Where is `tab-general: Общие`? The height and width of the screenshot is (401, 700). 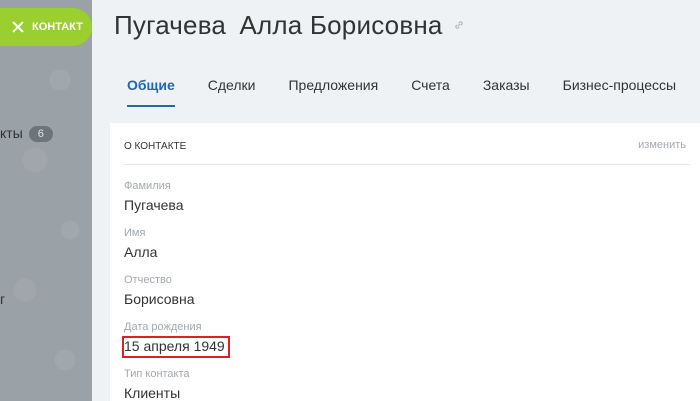
tab-general: Общие is located at coordinates (151, 92).